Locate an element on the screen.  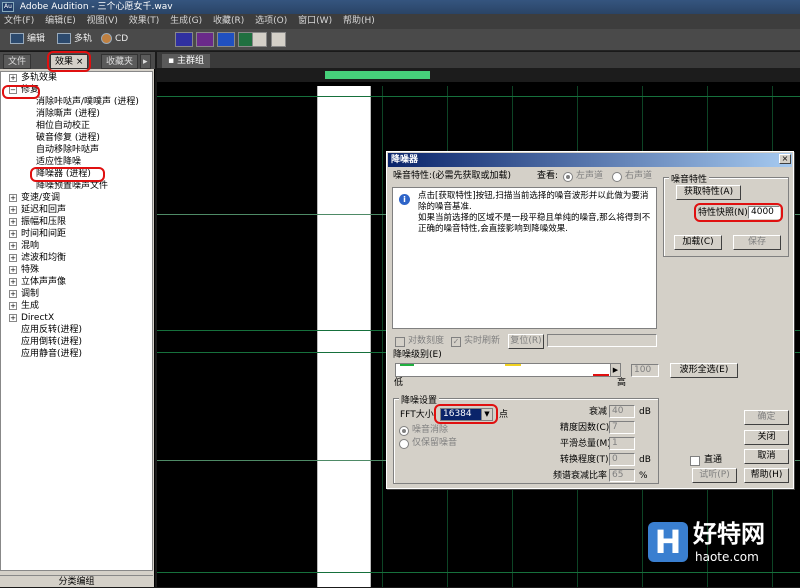
menu-file: 文件(F) is located at coordinates (19, 21).